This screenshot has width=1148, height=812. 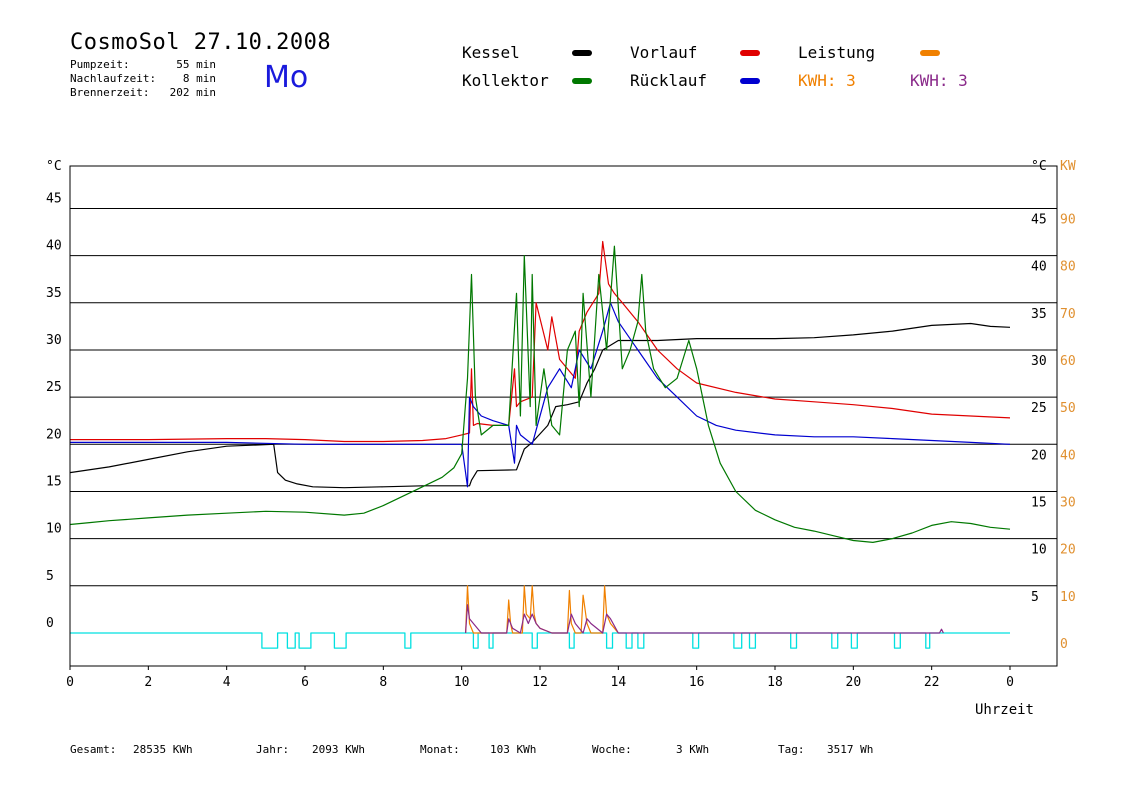 What do you see at coordinates (1039, 502) in the screenshot?
I see `y-right-tick-label: 15` at bounding box center [1039, 502].